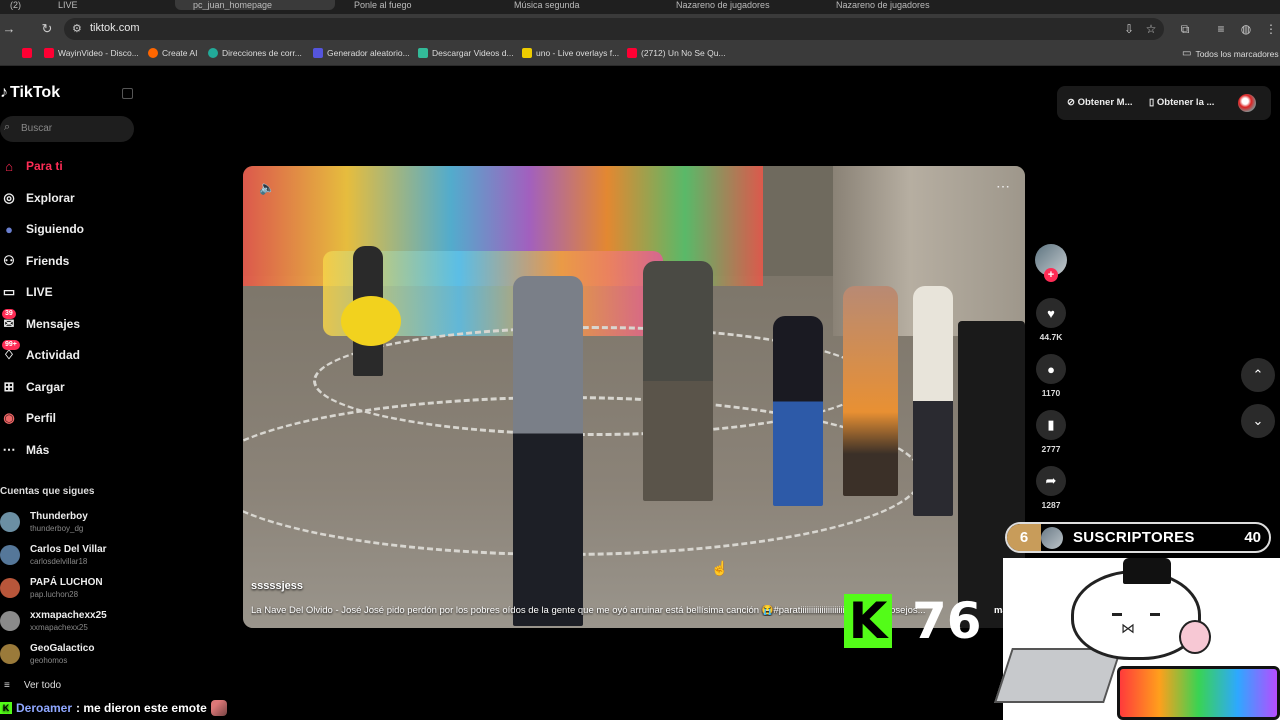 This screenshot has height=720, width=1280. Describe the element at coordinates (37, 128) in the screenshot. I see `search-placeholder: Buscar` at that location.